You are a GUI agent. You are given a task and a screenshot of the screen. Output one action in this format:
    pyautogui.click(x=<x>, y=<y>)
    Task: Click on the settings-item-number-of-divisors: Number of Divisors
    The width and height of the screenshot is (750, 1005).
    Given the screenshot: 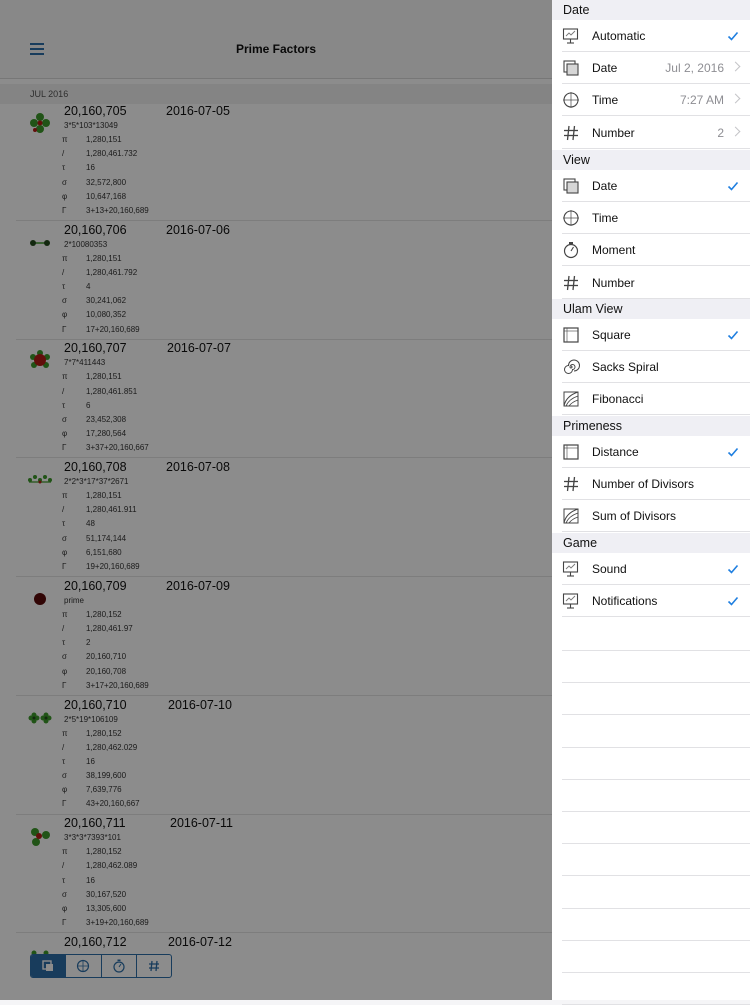 What is the action you would take?
    pyautogui.click(x=651, y=484)
    